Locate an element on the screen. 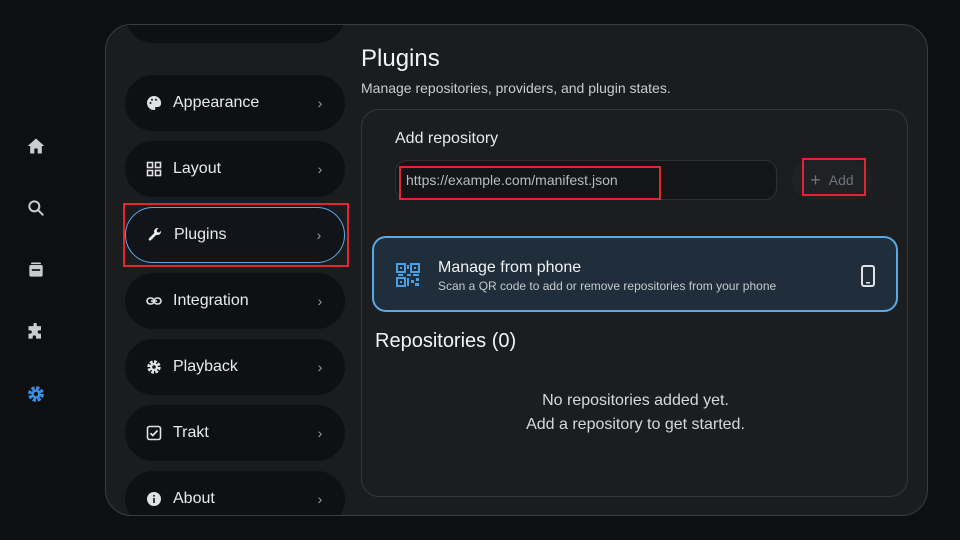 Image resolution: width=960 pixels, height=540 pixels. menu-item-playback: Playback › is located at coordinates (235, 367).